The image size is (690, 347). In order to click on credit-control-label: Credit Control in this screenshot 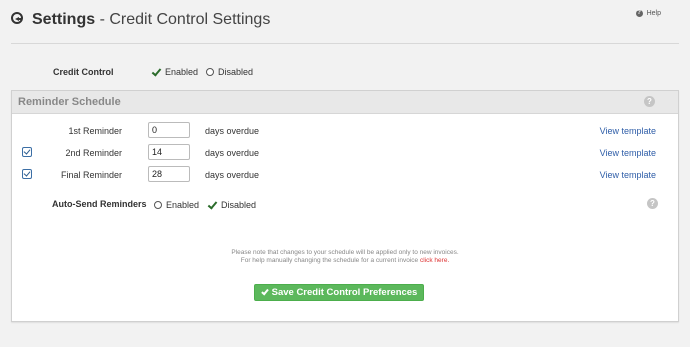, I will do `click(83, 72)`.